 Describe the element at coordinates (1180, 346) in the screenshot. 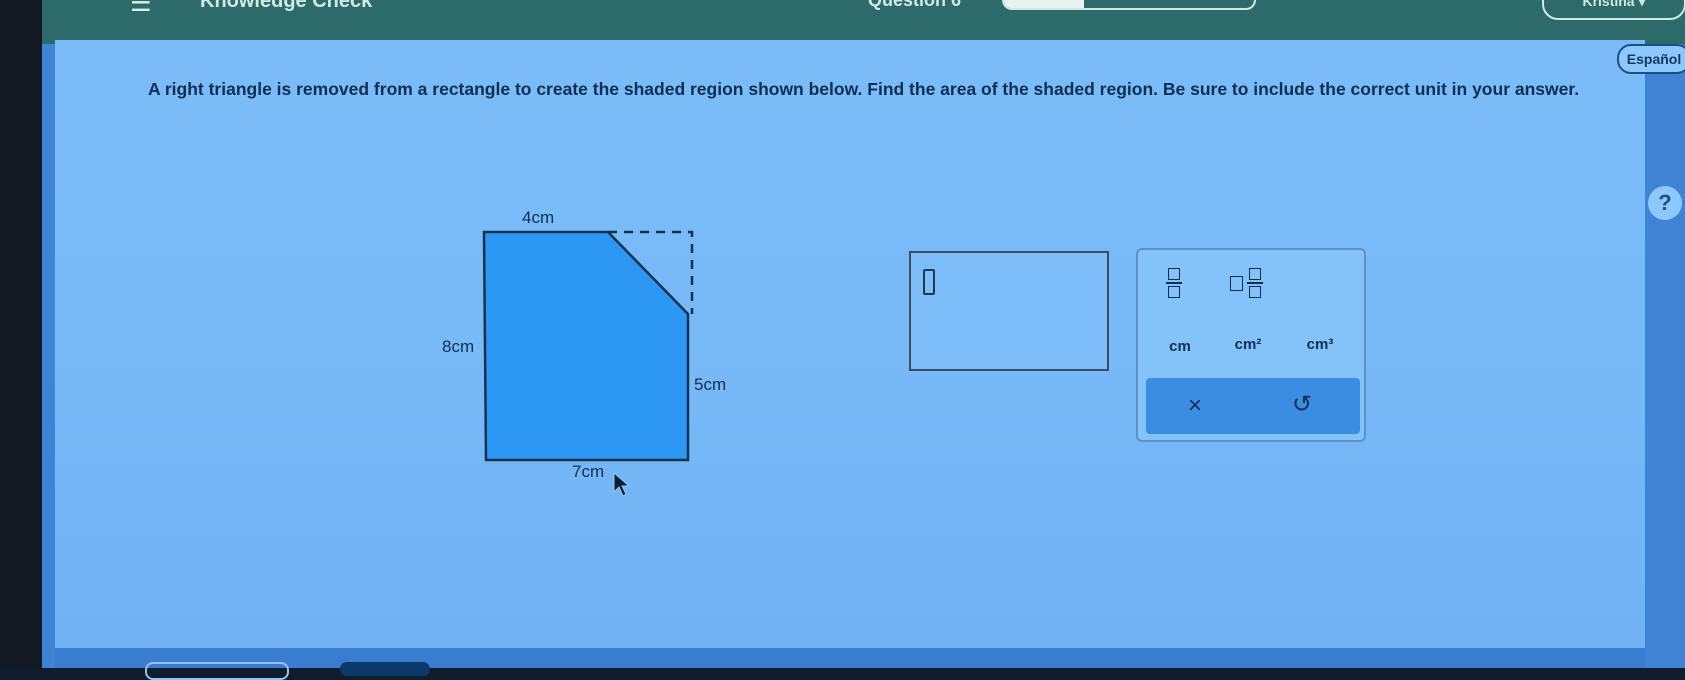

I see `unit-key-cm: cm` at that location.